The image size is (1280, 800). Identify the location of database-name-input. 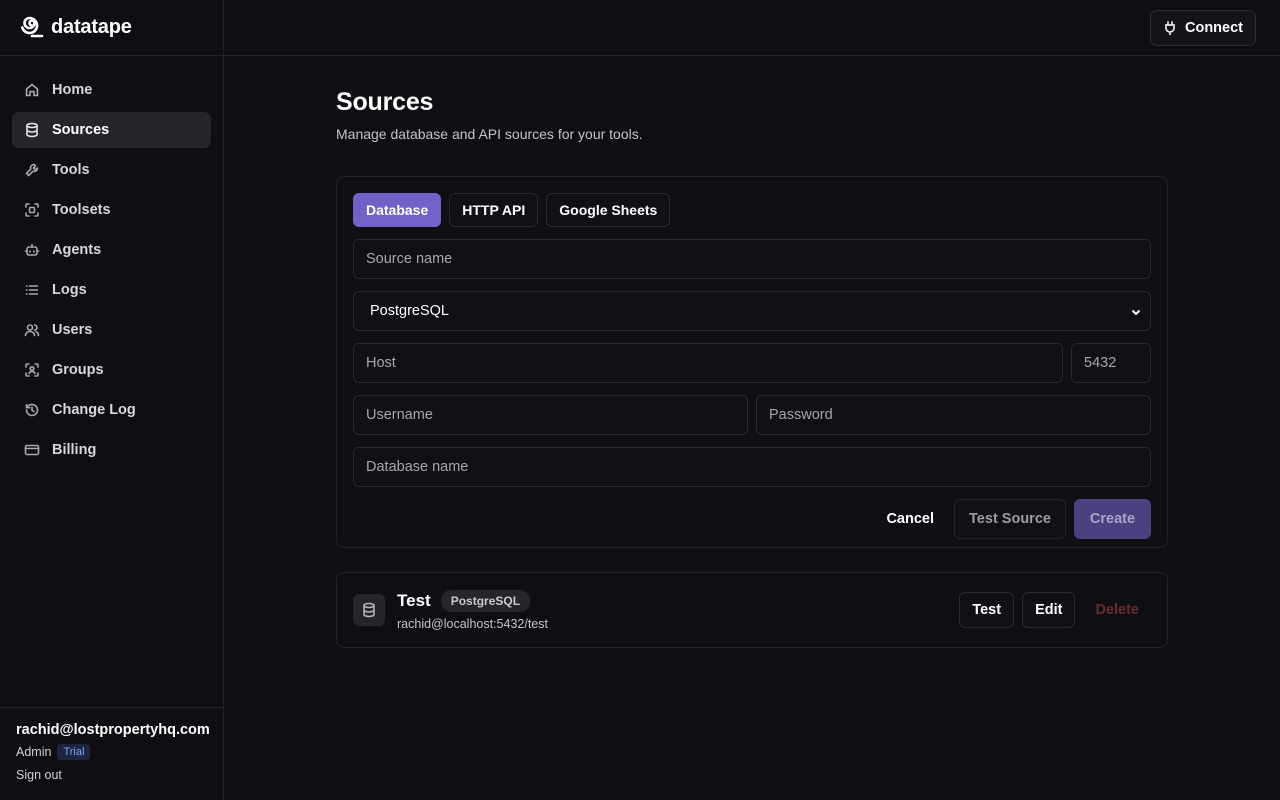
(752, 467).